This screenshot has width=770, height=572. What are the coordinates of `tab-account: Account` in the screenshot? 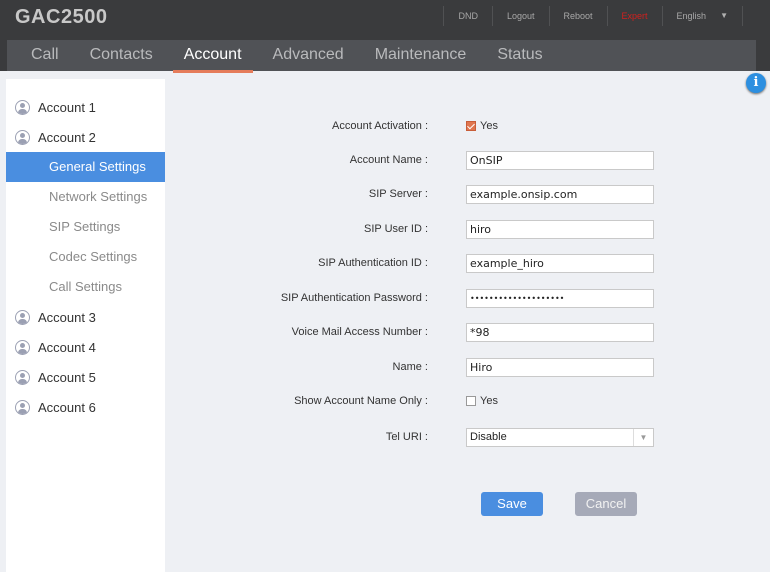 It's located at (212, 56).